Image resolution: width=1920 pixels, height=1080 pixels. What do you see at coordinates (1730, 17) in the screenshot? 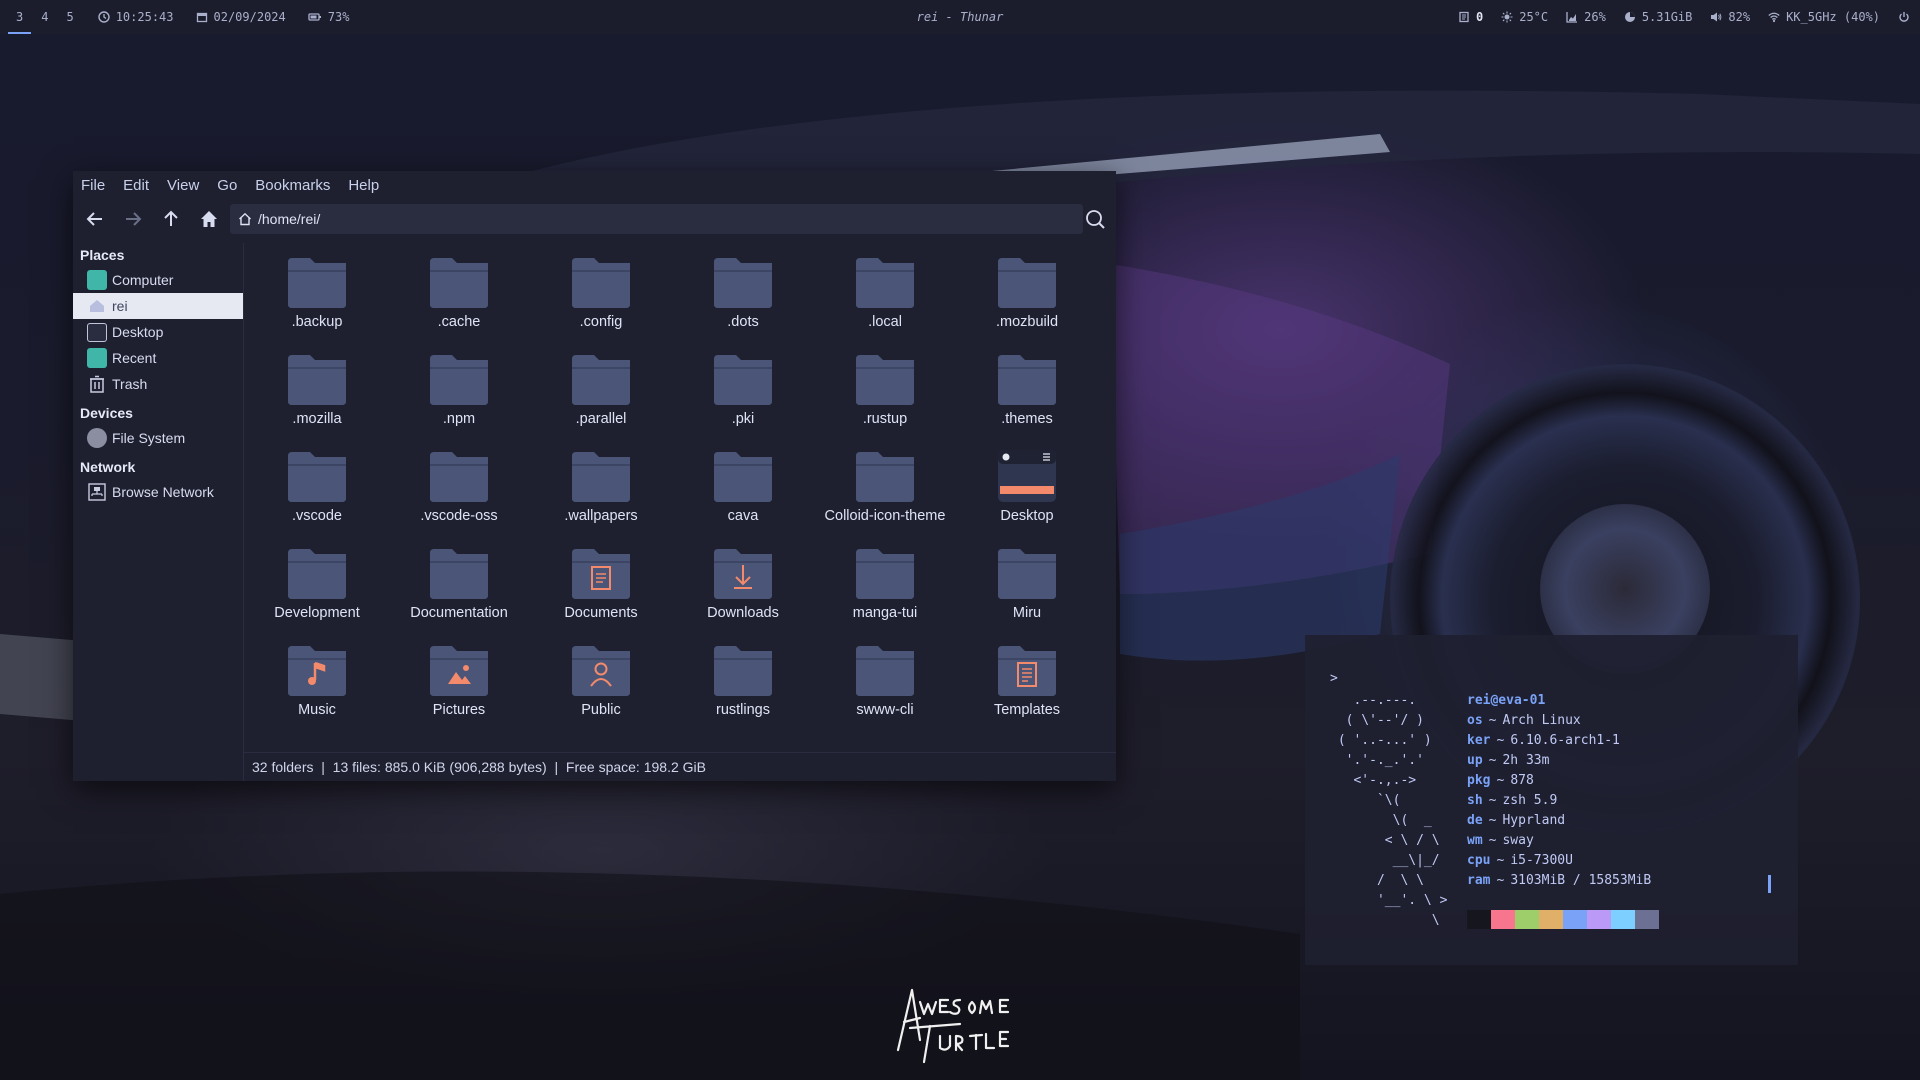
I see `volume-module: 82%` at bounding box center [1730, 17].